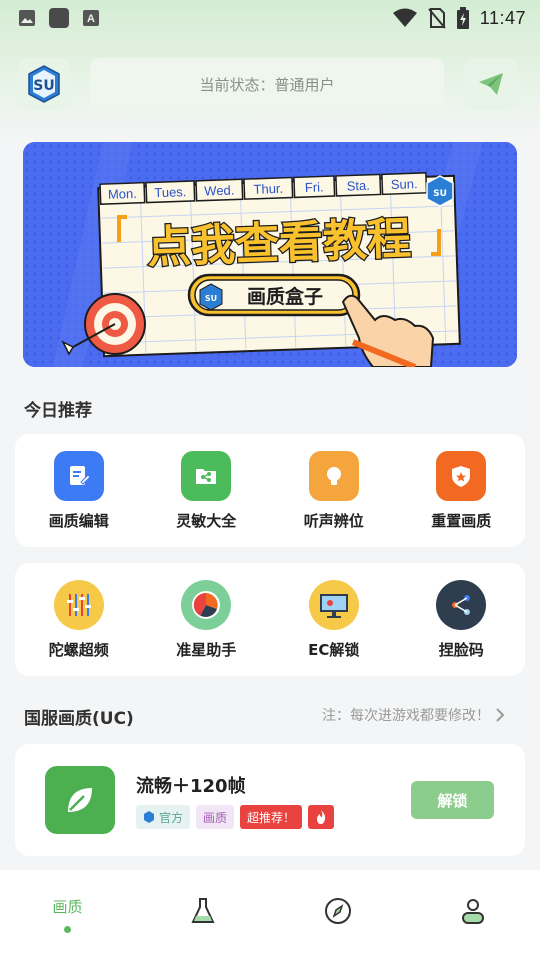 The image size is (540, 960). Describe the element at coordinates (358, 186) in the screenshot. I see `day-sat: Sta.` at that location.